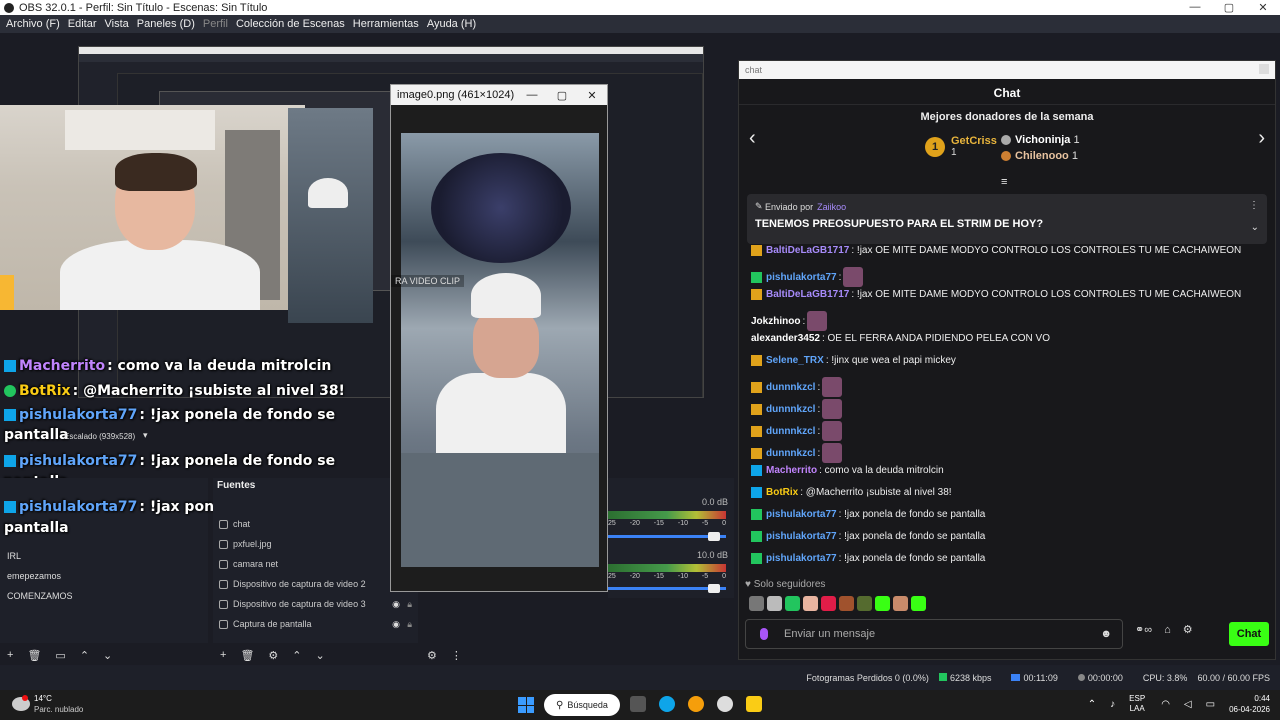  I want to click on chrome-icon, so click(696, 704).